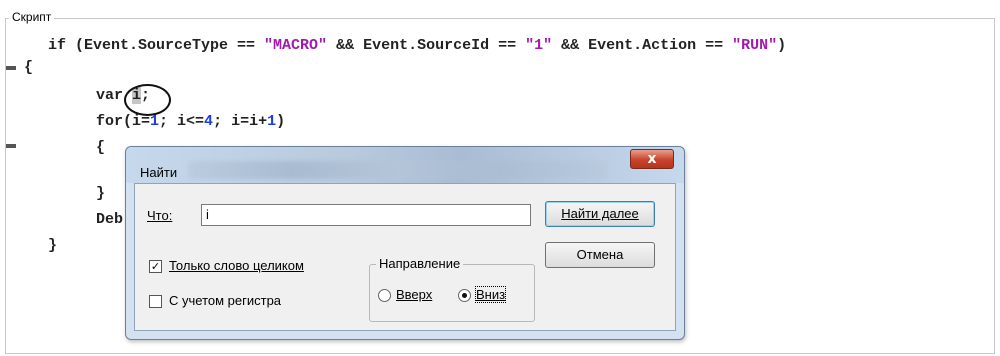 The image size is (1000, 356). I want to click on direction-down-radio, so click(464, 295).